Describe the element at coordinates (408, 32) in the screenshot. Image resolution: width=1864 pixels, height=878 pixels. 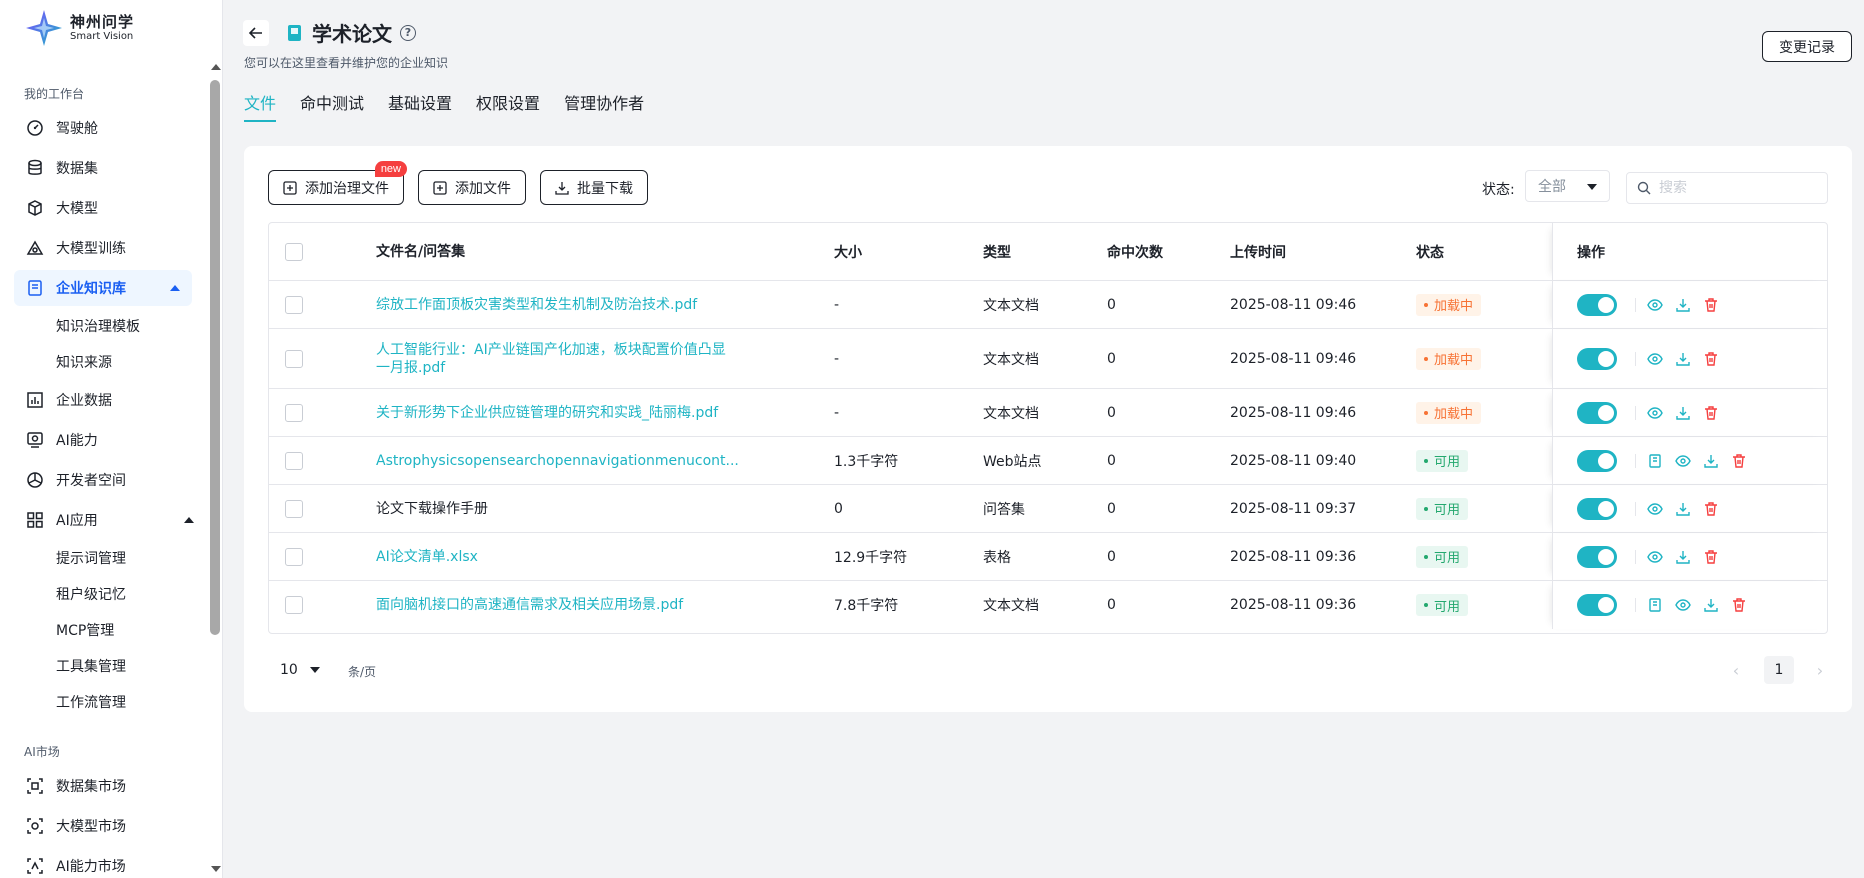
I see `help-icon: ?` at that location.